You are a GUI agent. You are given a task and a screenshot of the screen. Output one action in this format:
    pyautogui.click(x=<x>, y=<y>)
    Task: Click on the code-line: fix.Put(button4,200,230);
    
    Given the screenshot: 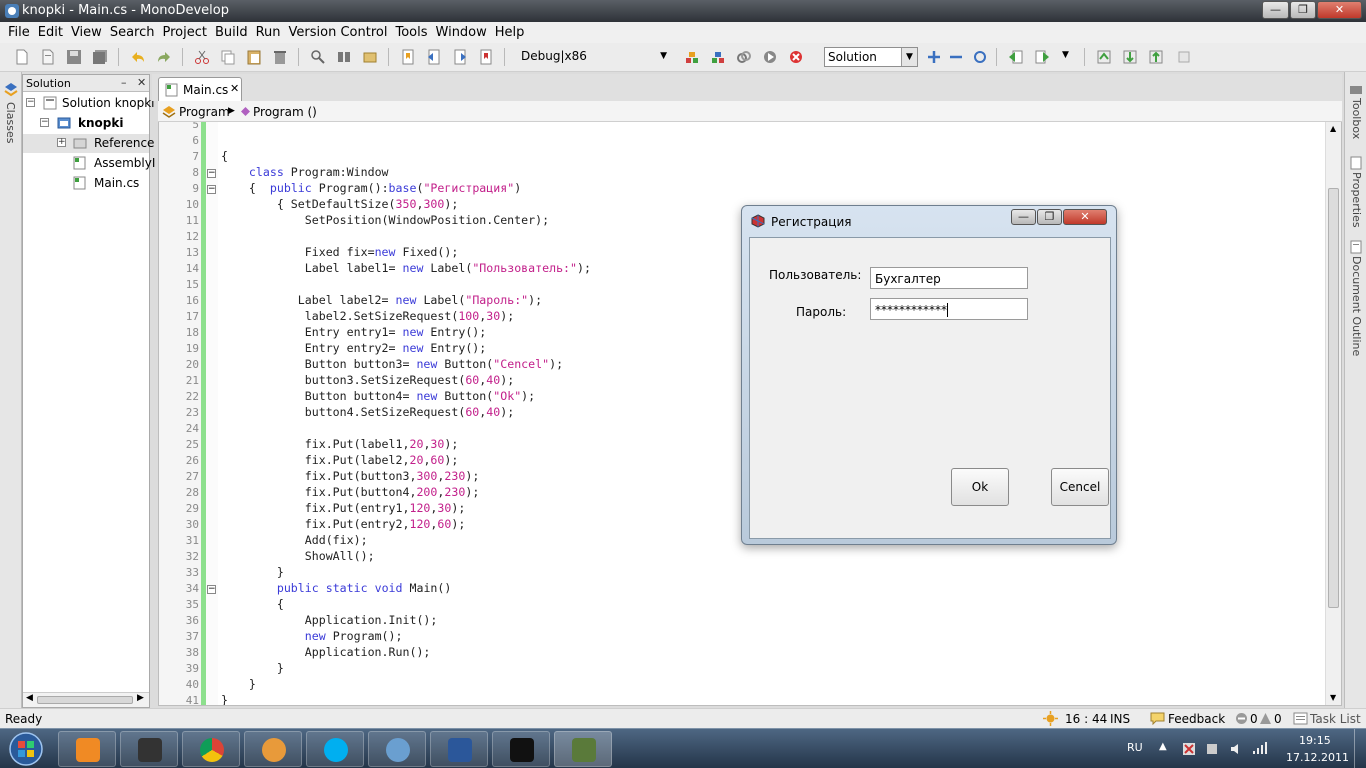 What is the action you would take?
    pyautogui.click(x=350, y=492)
    